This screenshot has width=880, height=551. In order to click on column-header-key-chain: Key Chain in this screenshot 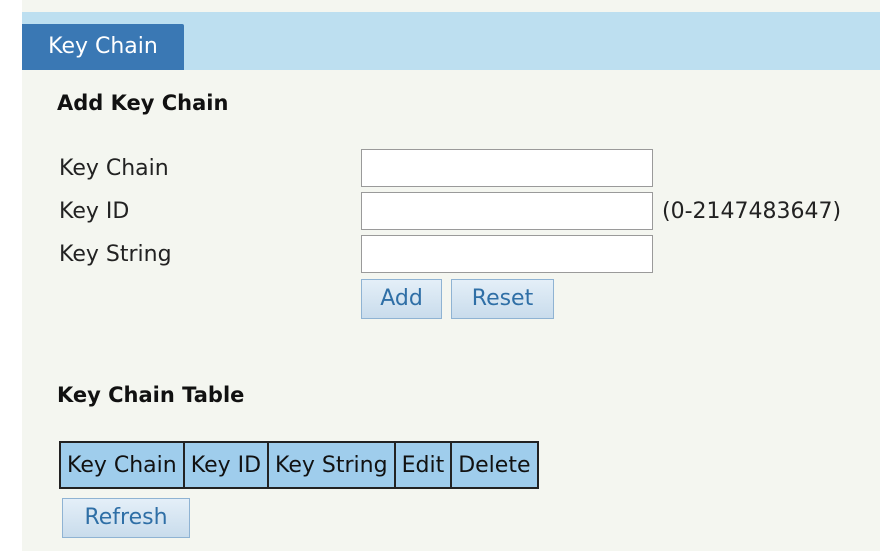, I will do `click(122, 465)`.